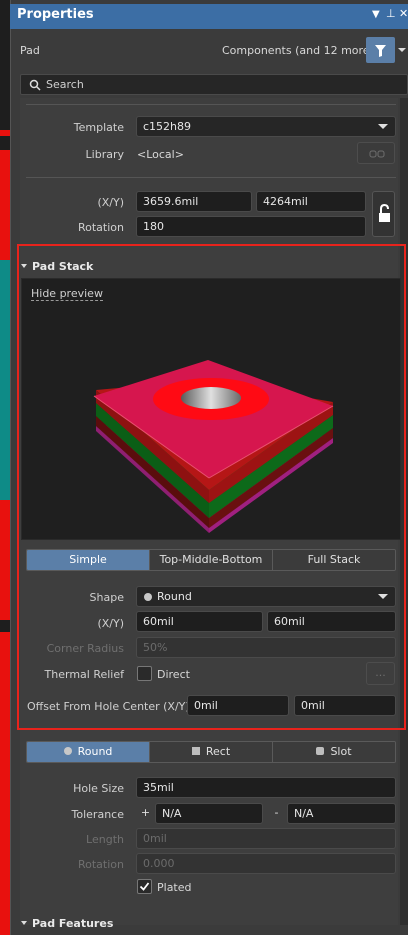 The width and height of the screenshot is (408, 935). I want to click on panel-title: Properties, so click(55, 14).